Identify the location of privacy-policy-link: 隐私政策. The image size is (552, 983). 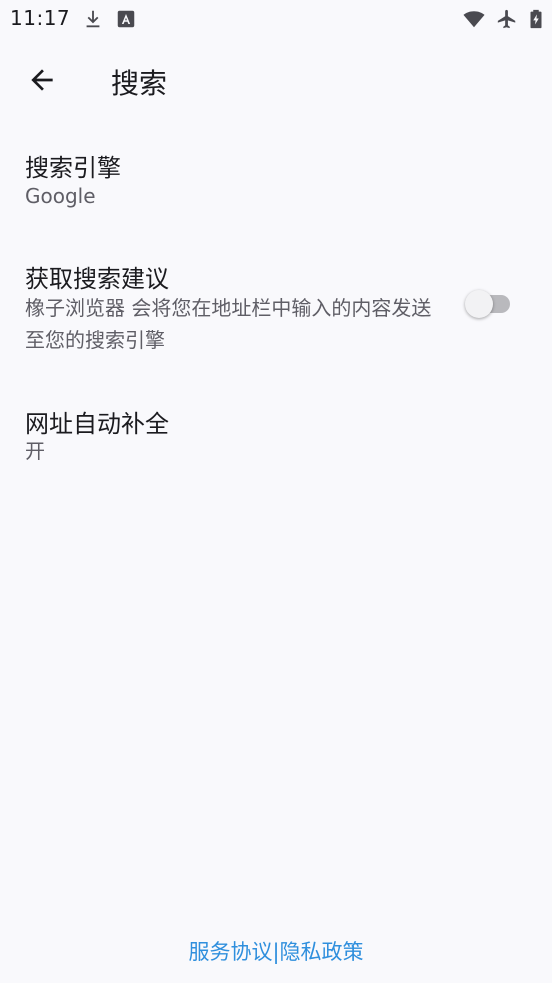
(322, 952).